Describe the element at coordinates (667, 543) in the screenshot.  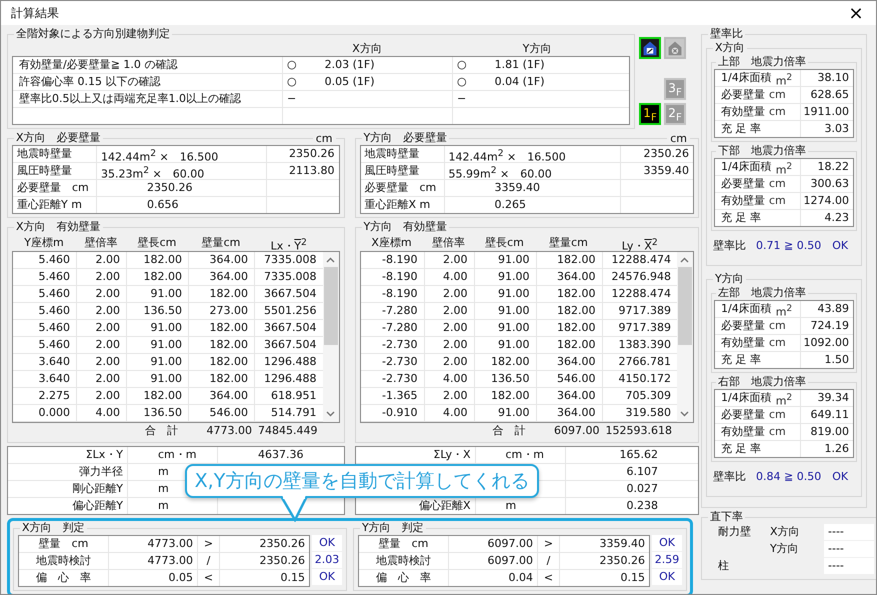
I see `result-value: OK` at that location.